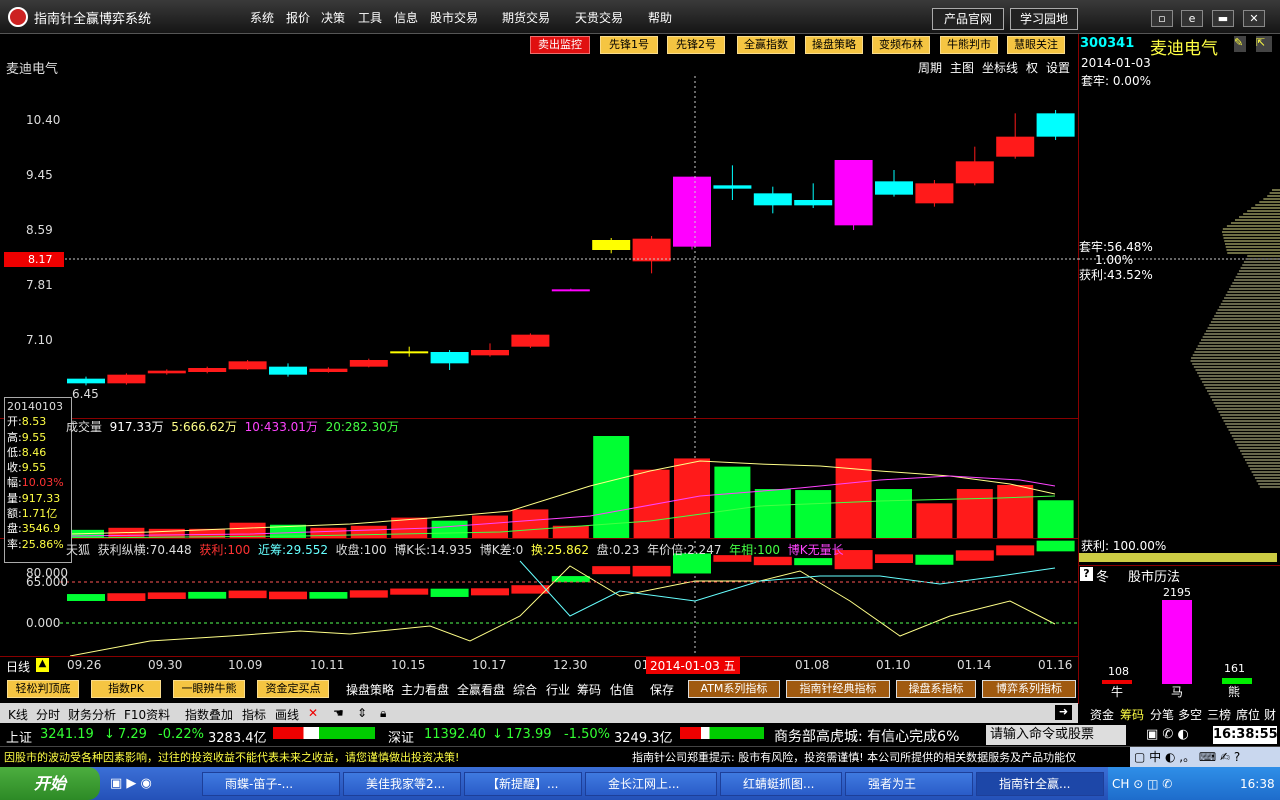 This screenshot has width=1280, height=800. What do you see at coordinates (298, 17) in the screenshot?
I see `menu-quote: 报价` at bounding box center [298, 17].